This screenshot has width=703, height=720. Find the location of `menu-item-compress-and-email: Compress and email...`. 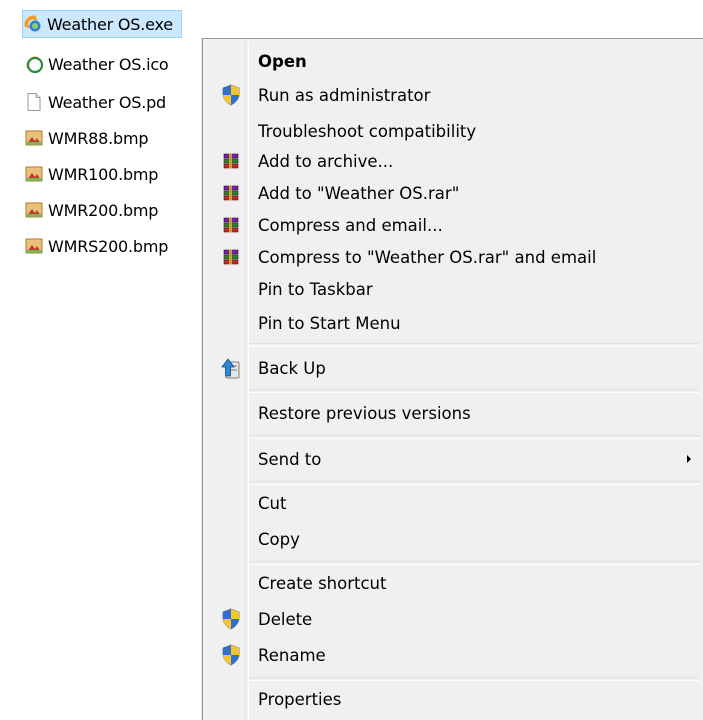

menu-item-compress-and-email: Compress and email... is located at coordinates (453, 225).